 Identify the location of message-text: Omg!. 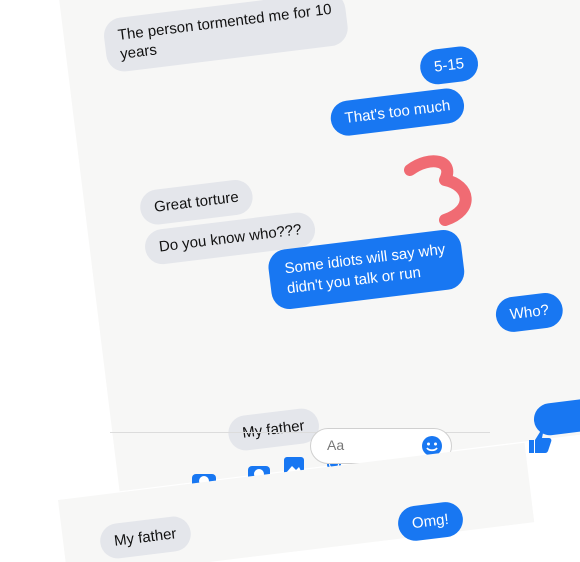
(430, 521).